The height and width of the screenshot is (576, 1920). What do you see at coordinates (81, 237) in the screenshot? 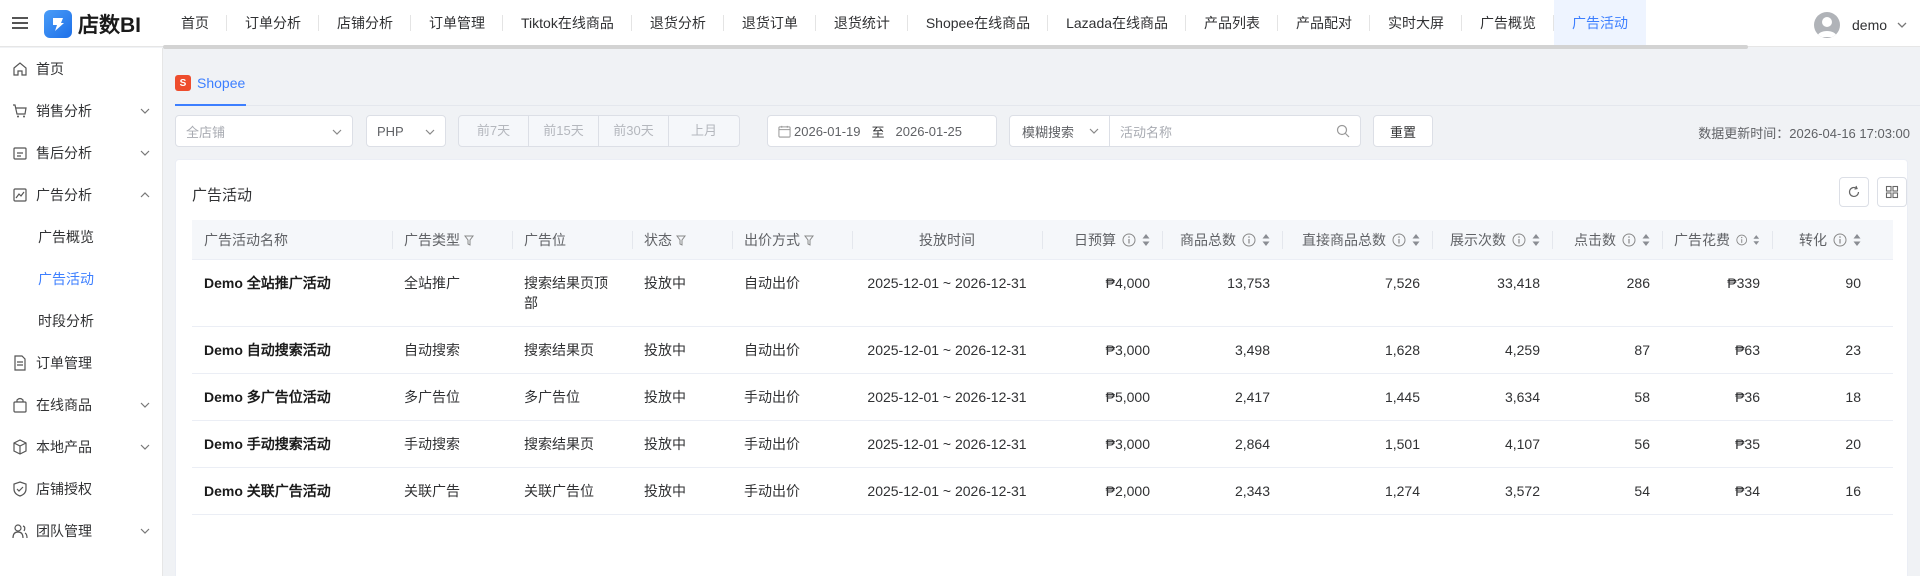
I see `sidebar-subitem-ad-overview: 广告概览` at bounding box center [81, 237].